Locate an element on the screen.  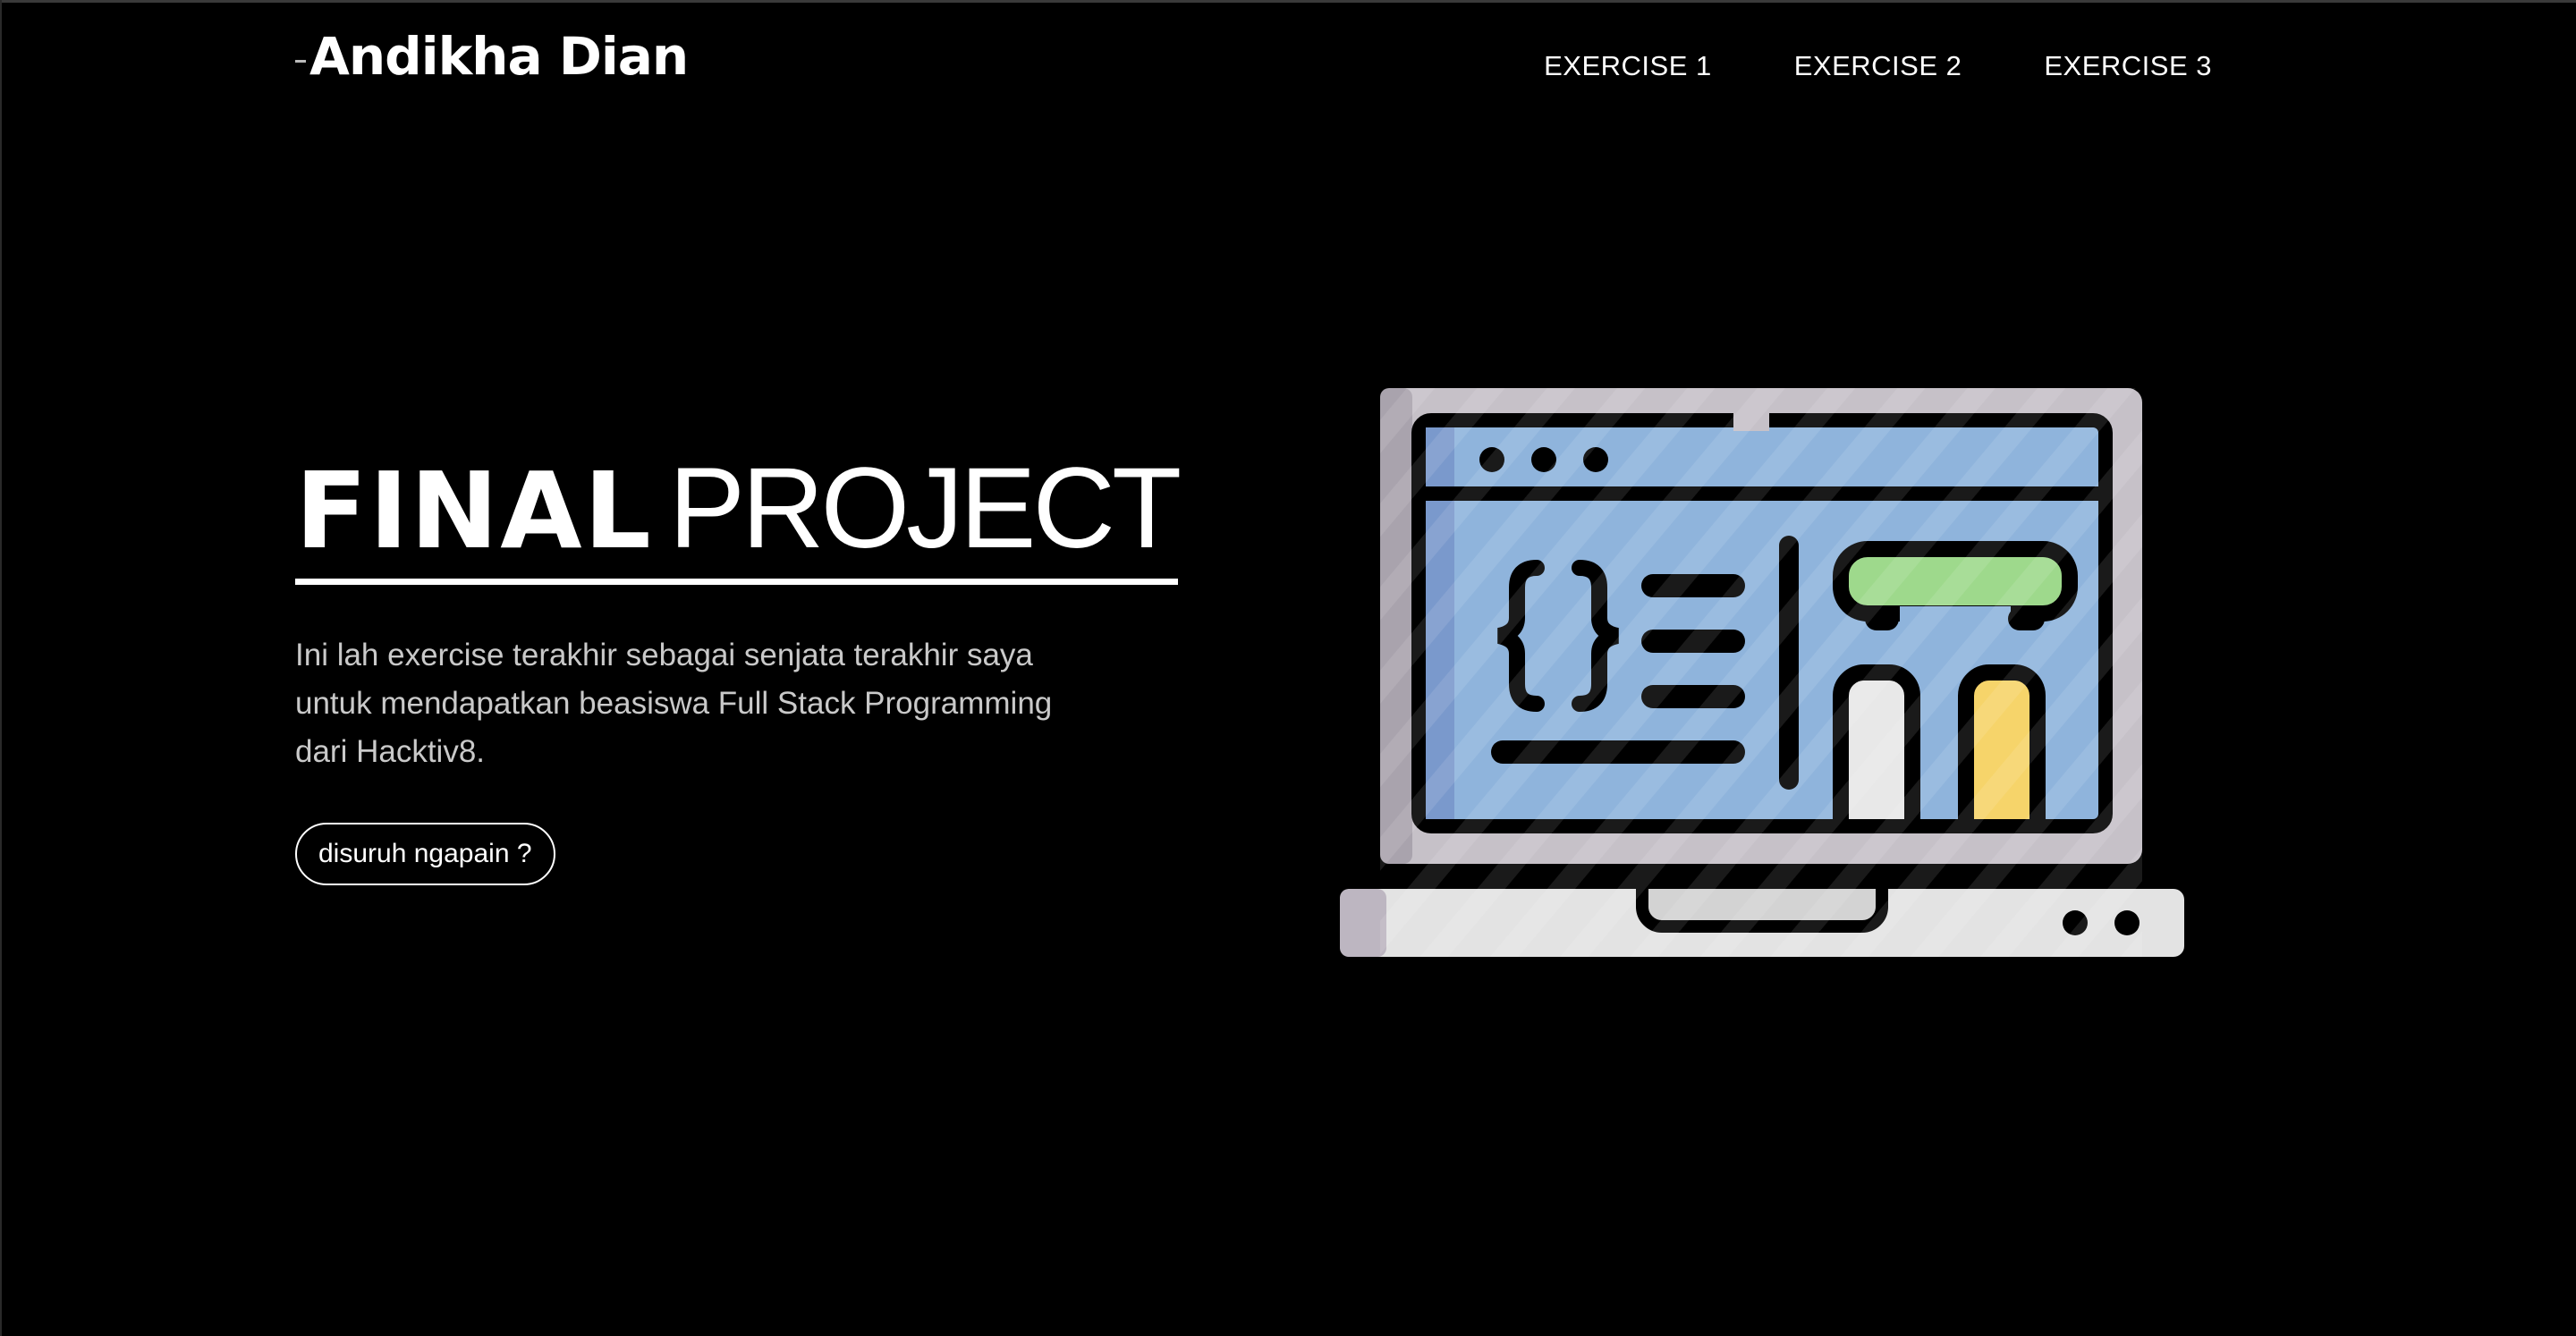
hero-title: FINAL PROJECT is located at coordinates (738, 517).